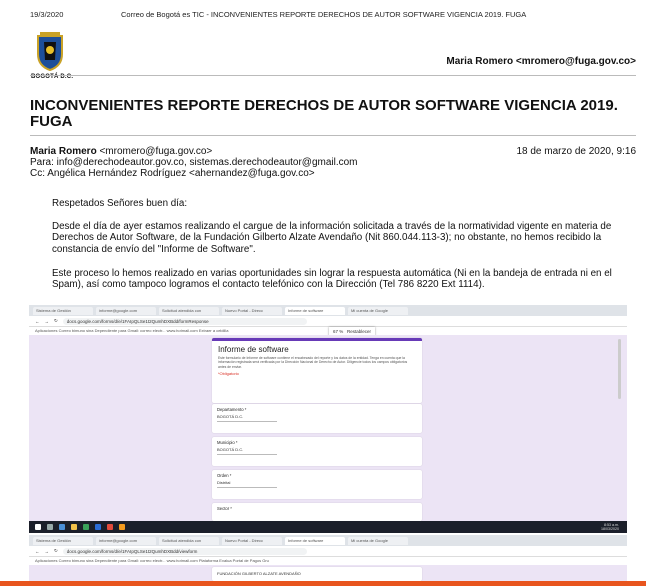 The image size is (646, 586). I want to click on greeting: Respetados Señores buen día:, so click(120, 203).